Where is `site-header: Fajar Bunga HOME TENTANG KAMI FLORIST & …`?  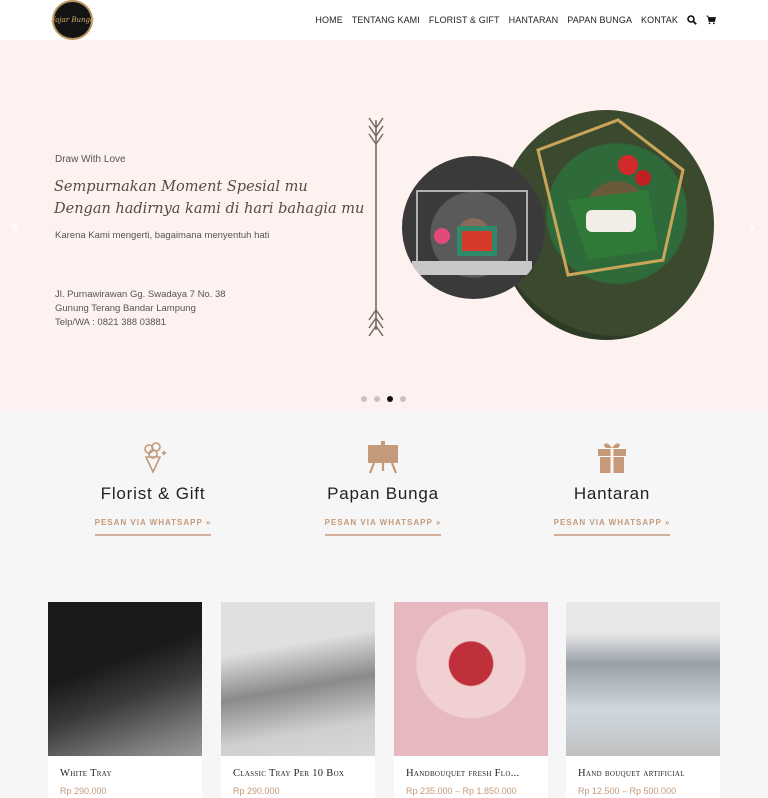
site-header: Fajar Bunga HOME TENTANG KAMI FLORIST & … is located at coordinates (384, 20).